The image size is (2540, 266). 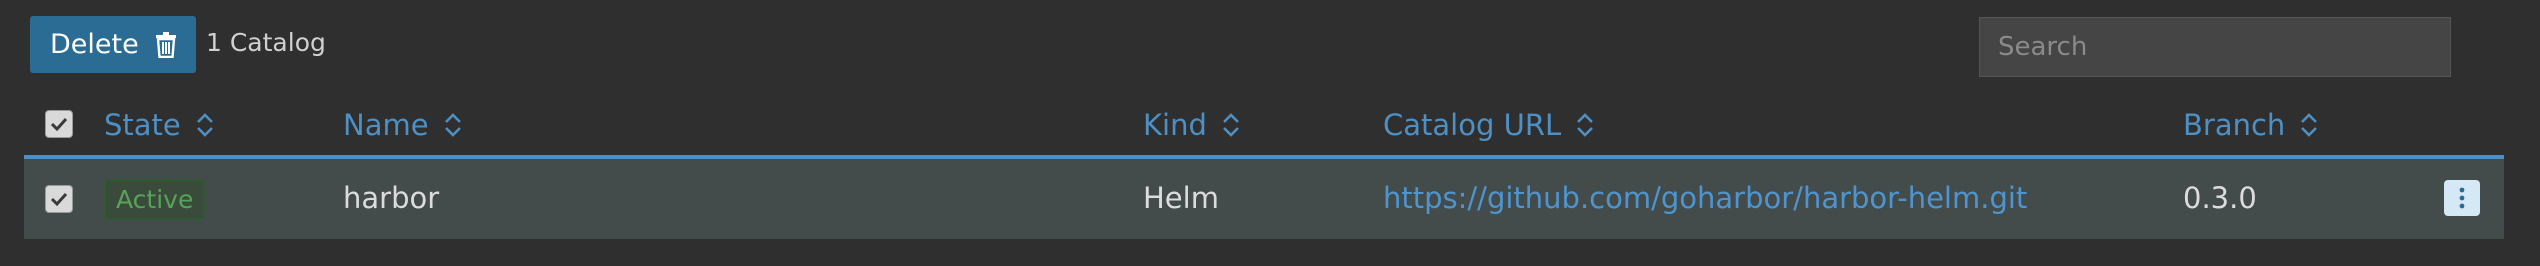 I want to click on row-actions-button, so click(x=2462, y=198).